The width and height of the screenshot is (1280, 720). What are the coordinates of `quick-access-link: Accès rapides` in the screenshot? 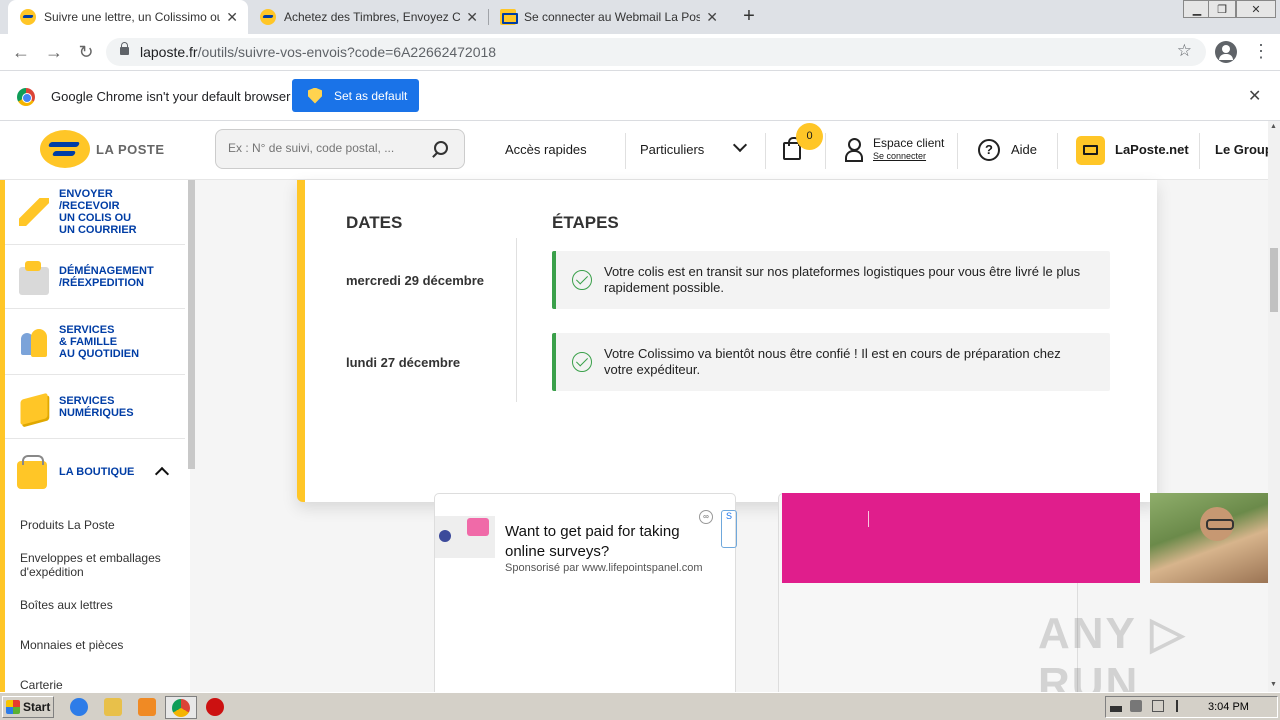 It's located at (546, 149).